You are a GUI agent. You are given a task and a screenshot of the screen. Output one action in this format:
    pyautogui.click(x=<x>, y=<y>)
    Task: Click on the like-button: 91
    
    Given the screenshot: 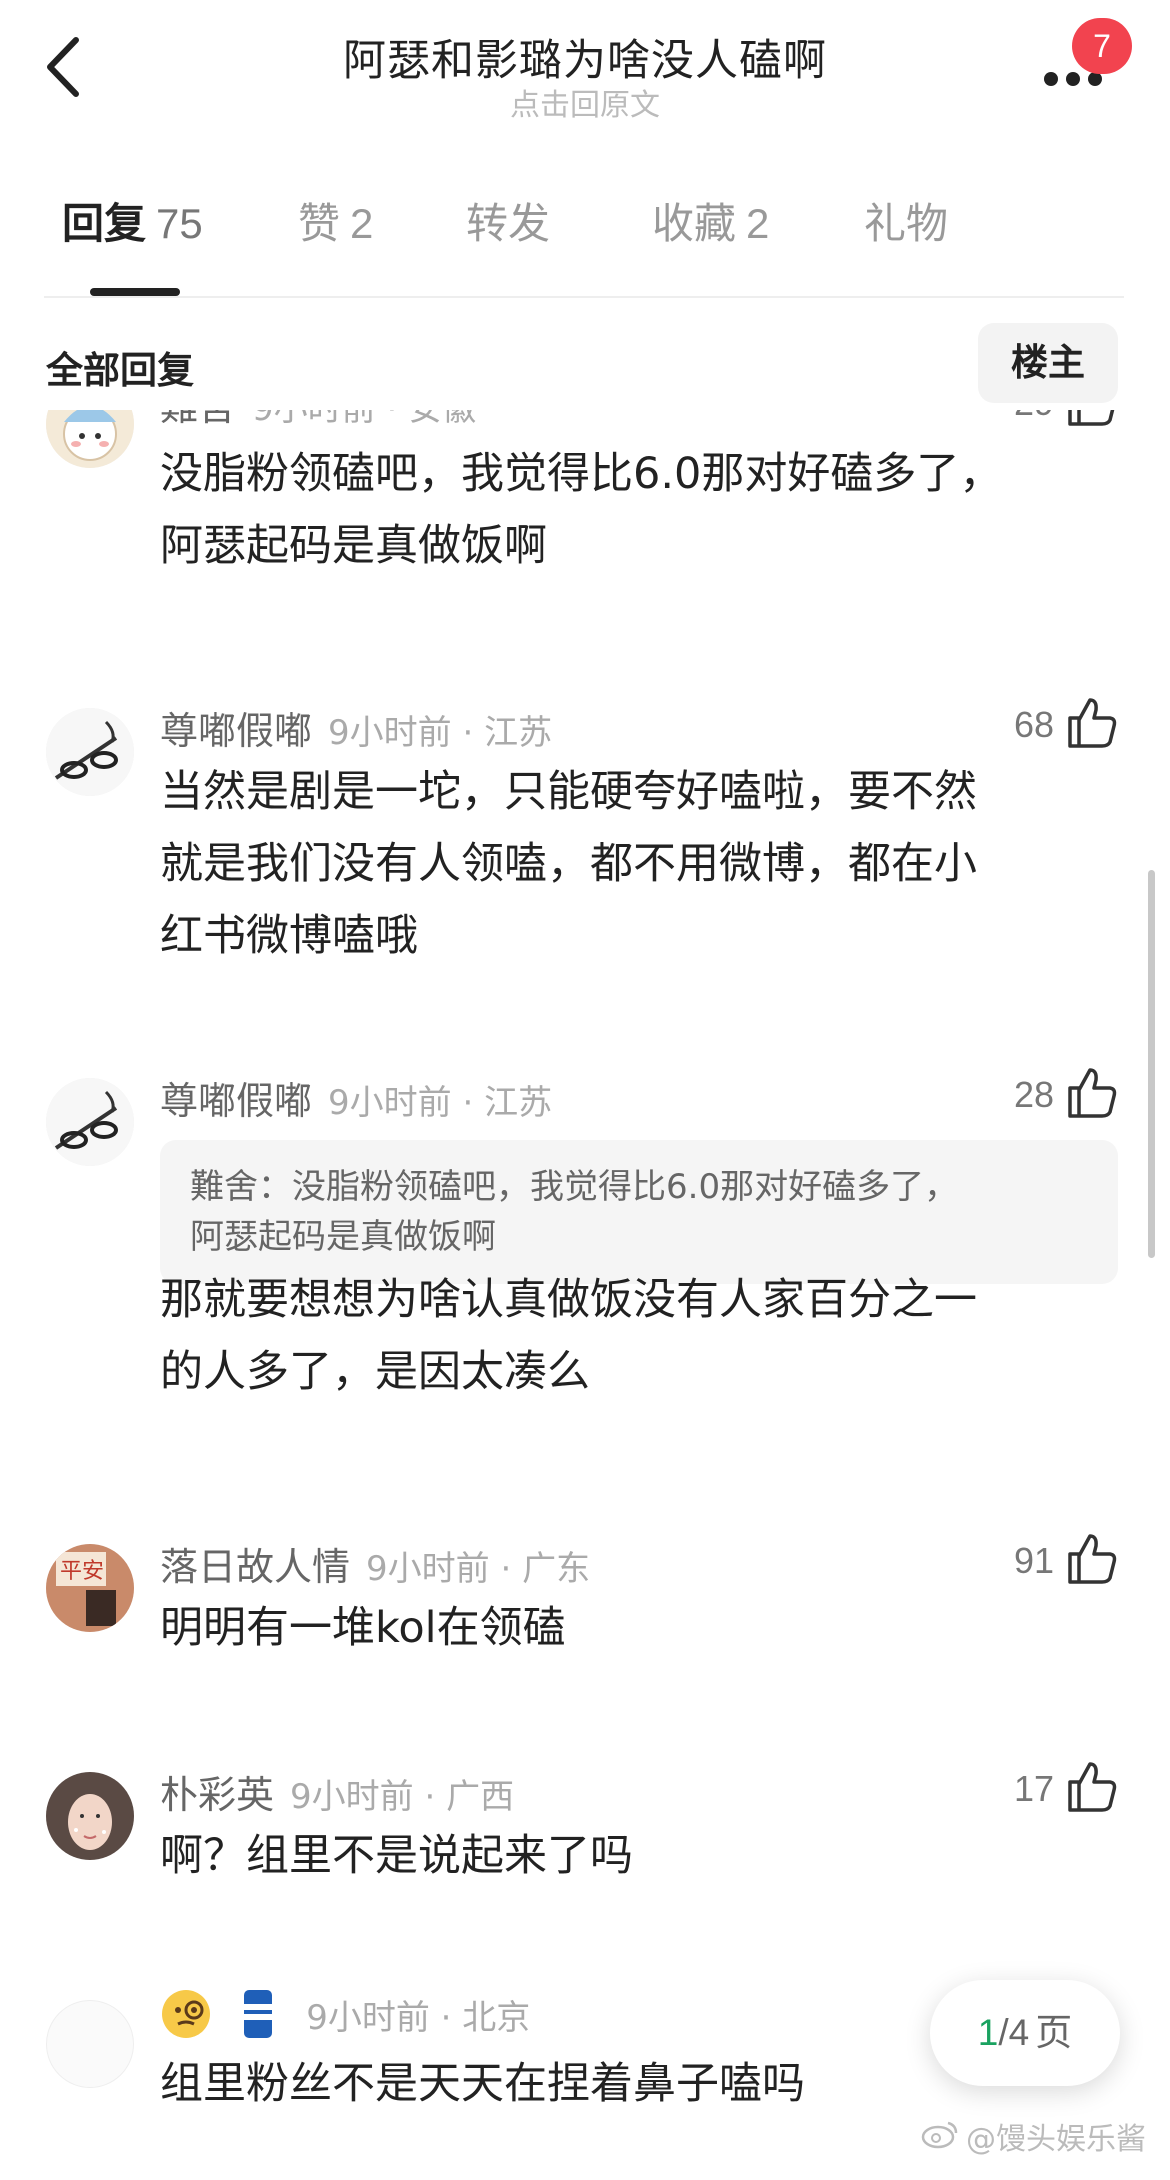 What is the action you would take?
    pyautogui.click(x=1048, y=1562)
    